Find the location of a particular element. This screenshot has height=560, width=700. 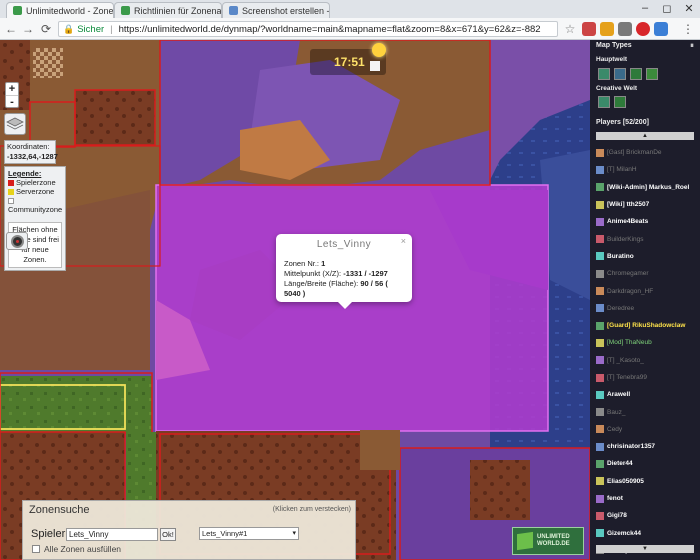

zoom-out-button: - is located at coordinates (12, 101).